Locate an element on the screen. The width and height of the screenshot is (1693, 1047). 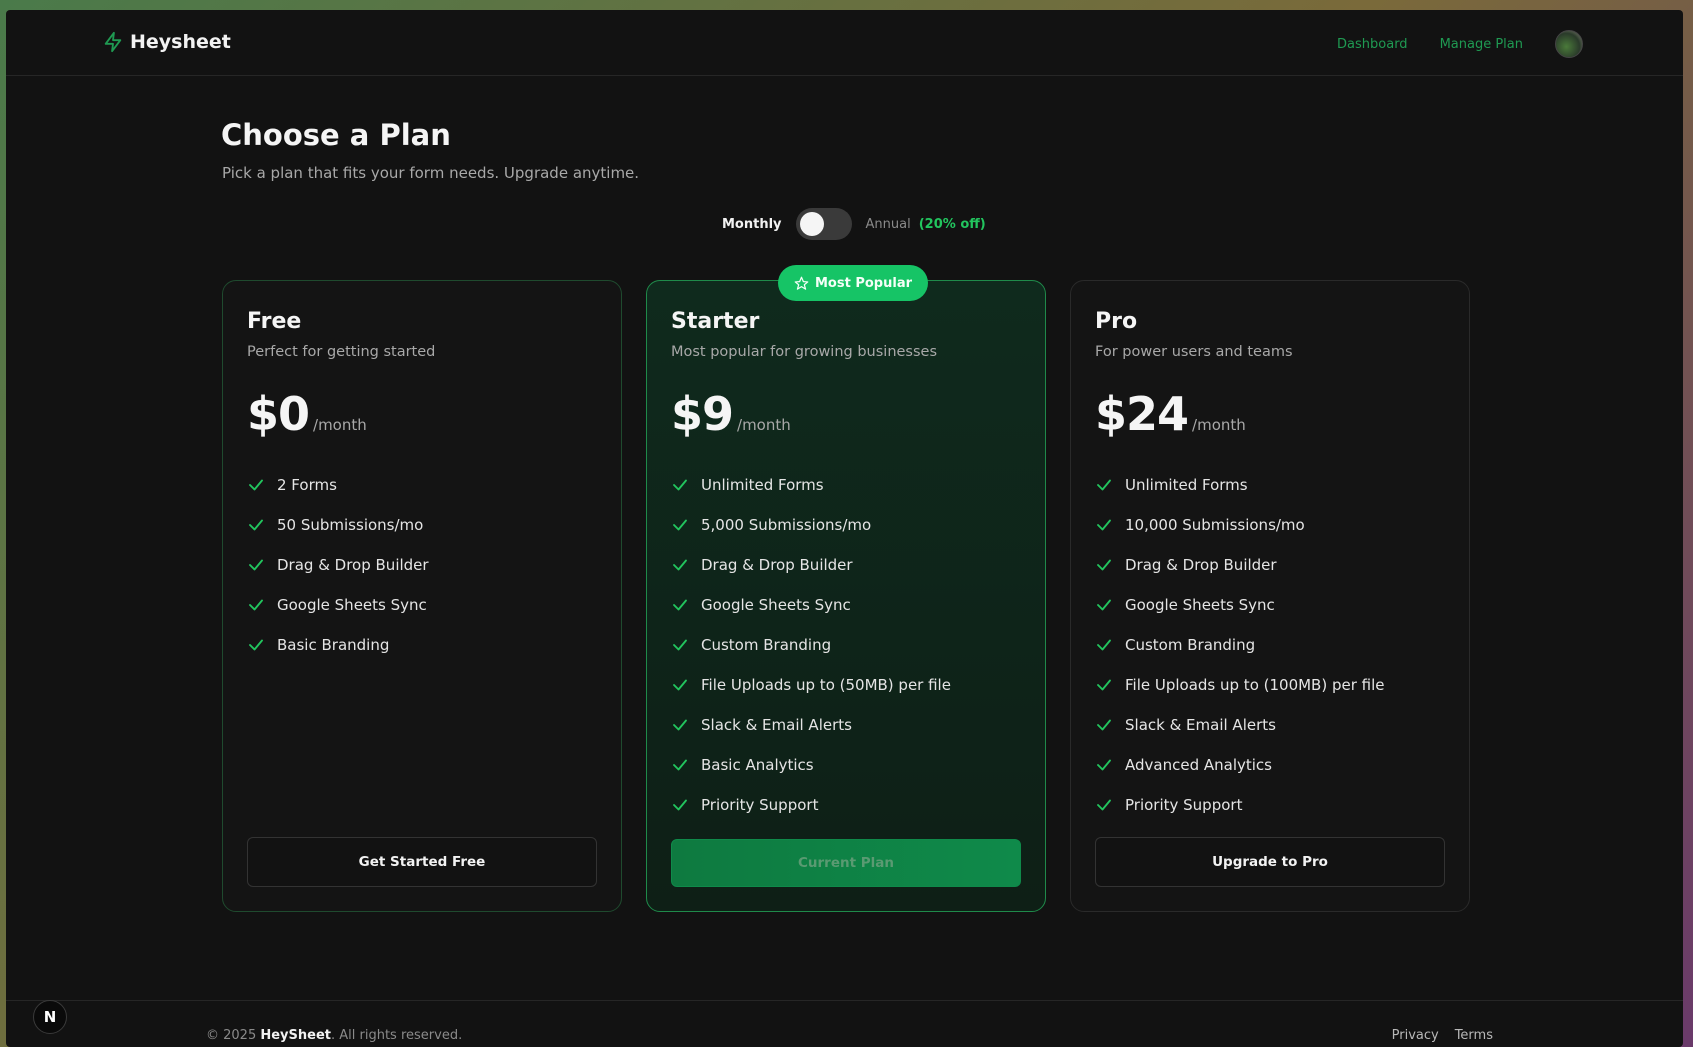
feature-item: 5,000 Submissions/mo is located at coordinates (811, 525).